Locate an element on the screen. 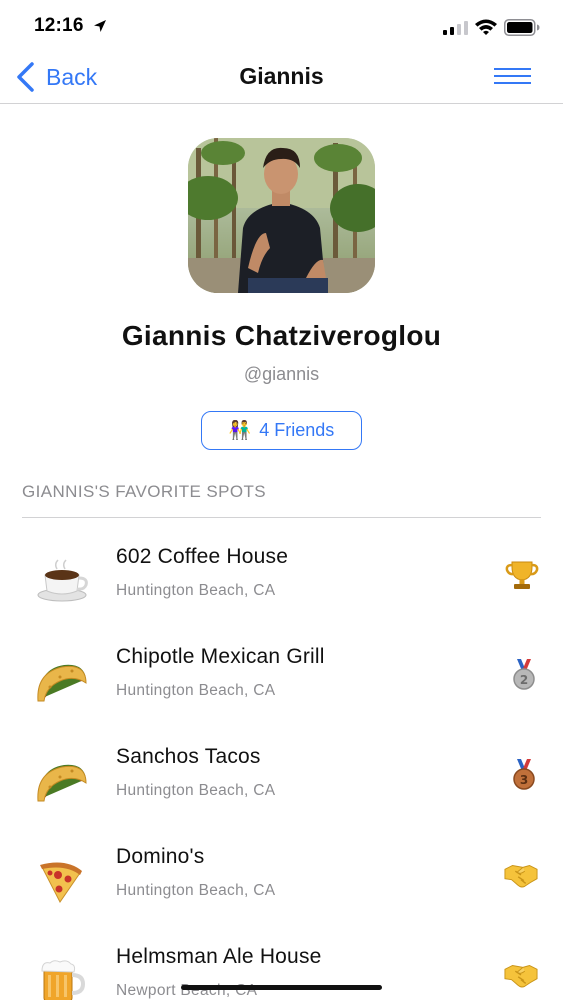  svg-text: 3 is located at coordinates (524, 780).